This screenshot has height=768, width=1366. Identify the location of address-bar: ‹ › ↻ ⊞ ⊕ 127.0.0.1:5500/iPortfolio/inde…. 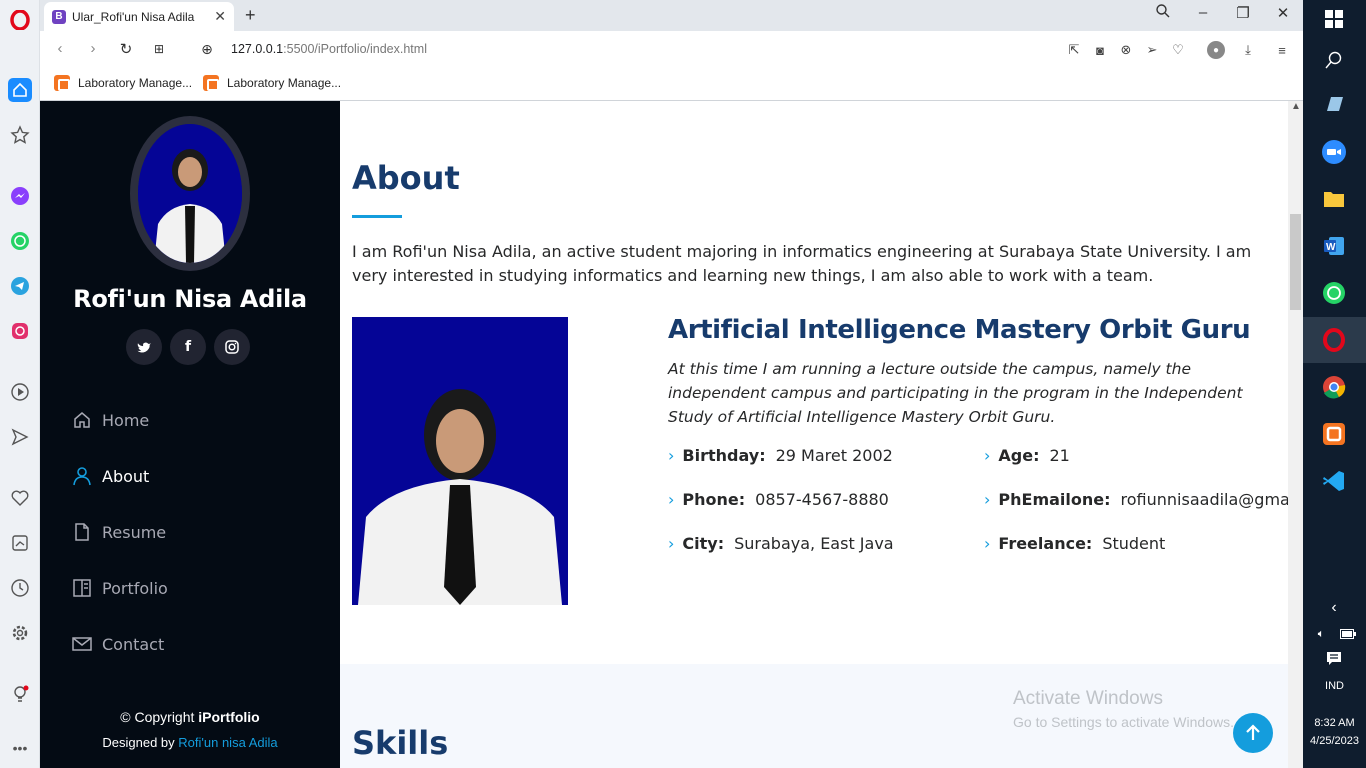
(671, 50).